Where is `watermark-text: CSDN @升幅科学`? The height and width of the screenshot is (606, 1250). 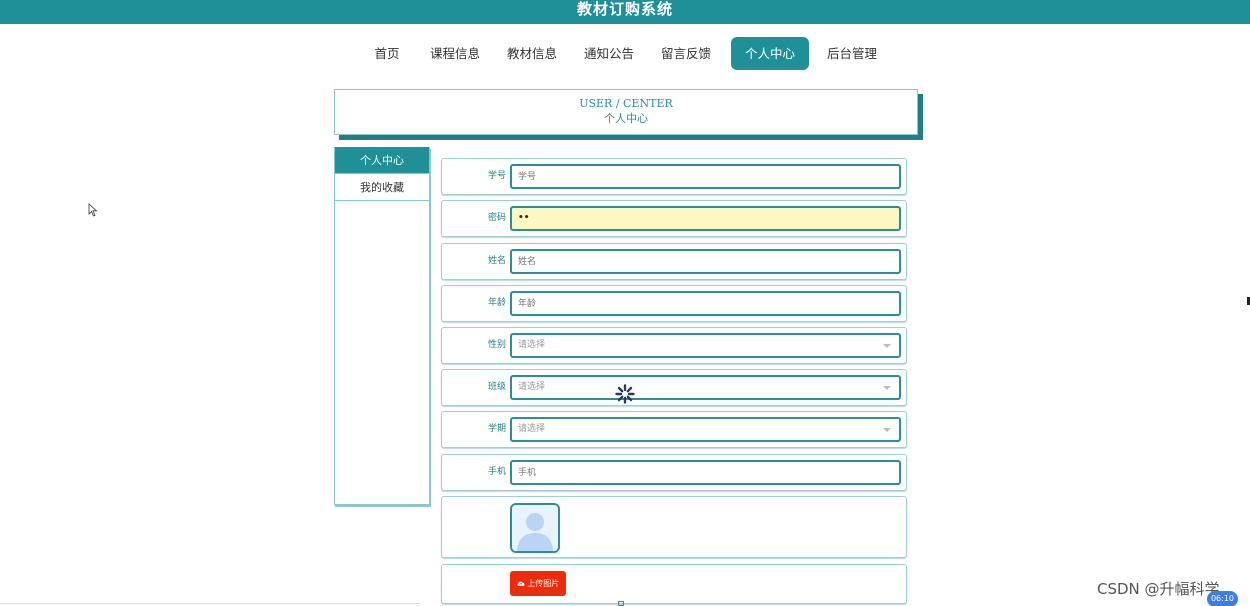 watermark-text: CSDN @升幅科学 is located at coordinates (1158, 589).